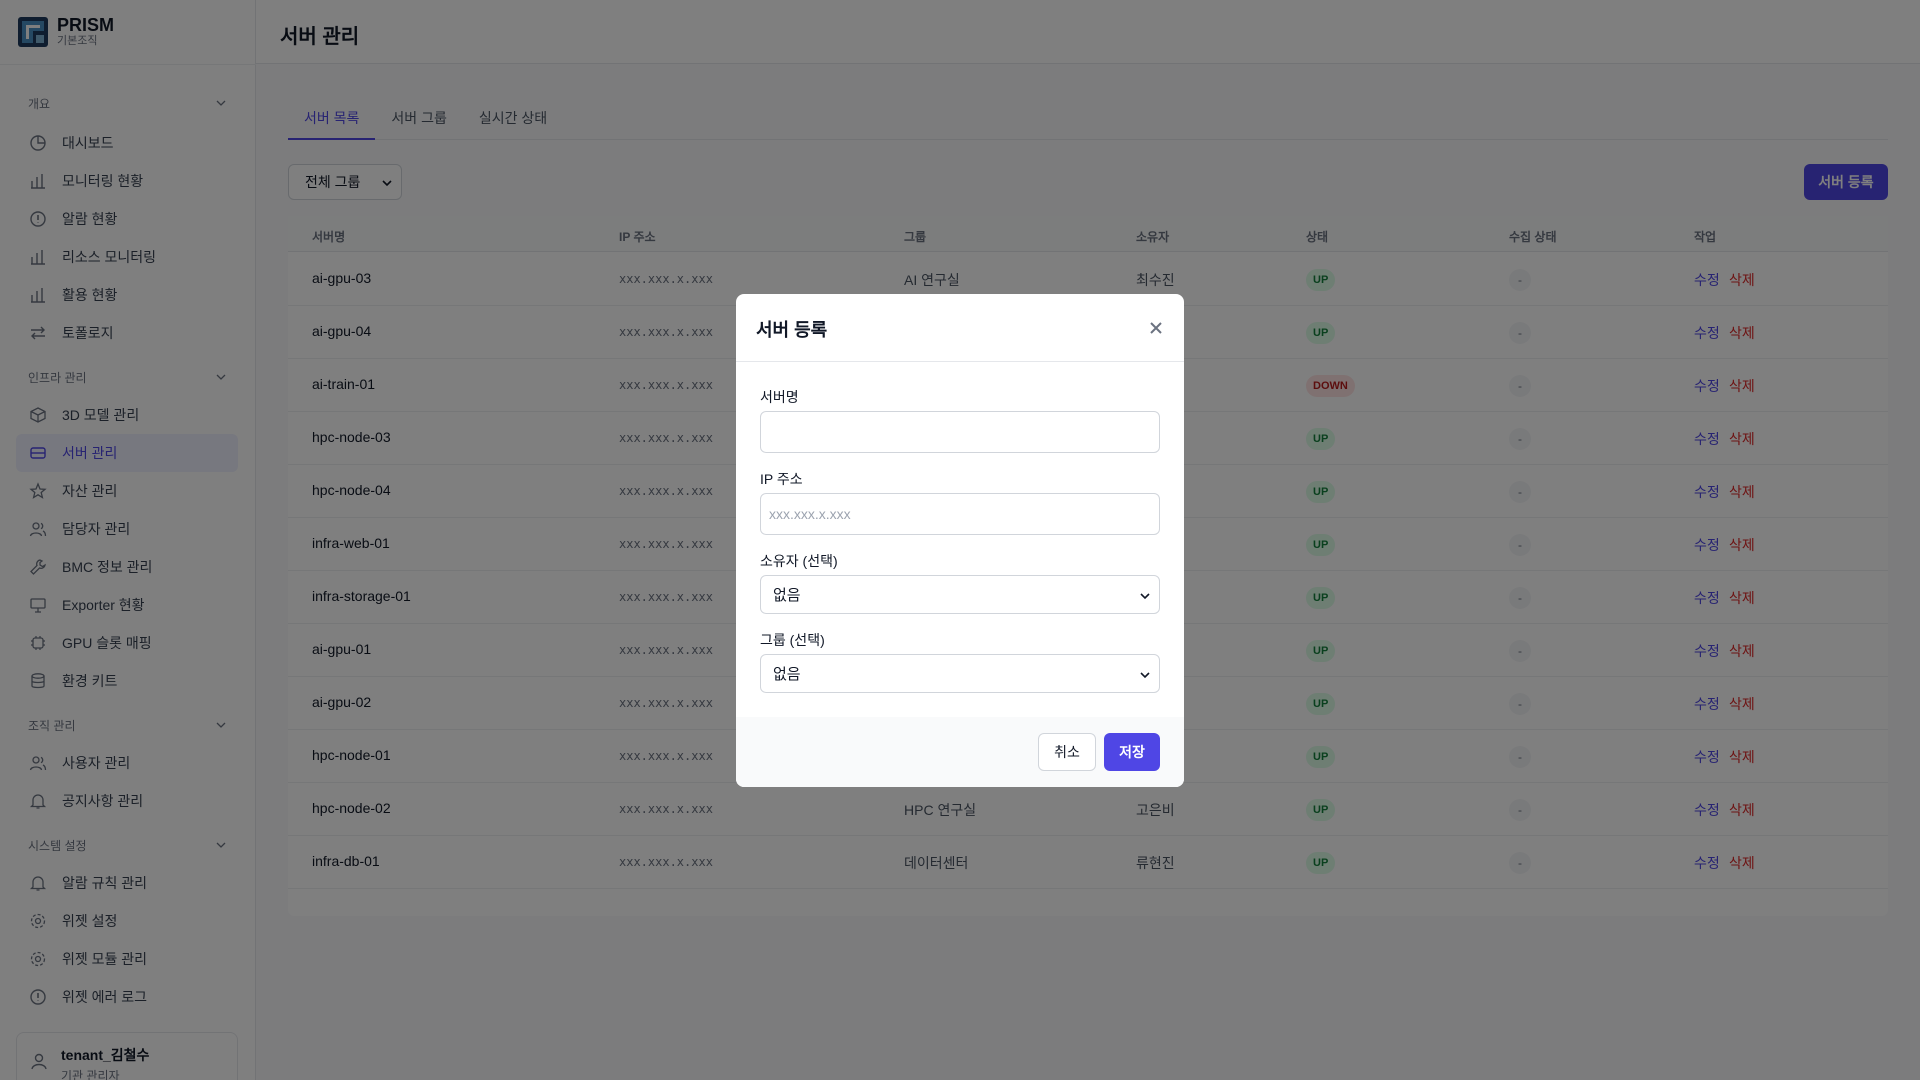  I want to click on modal-header: 서버 등록, so click(960, 328).